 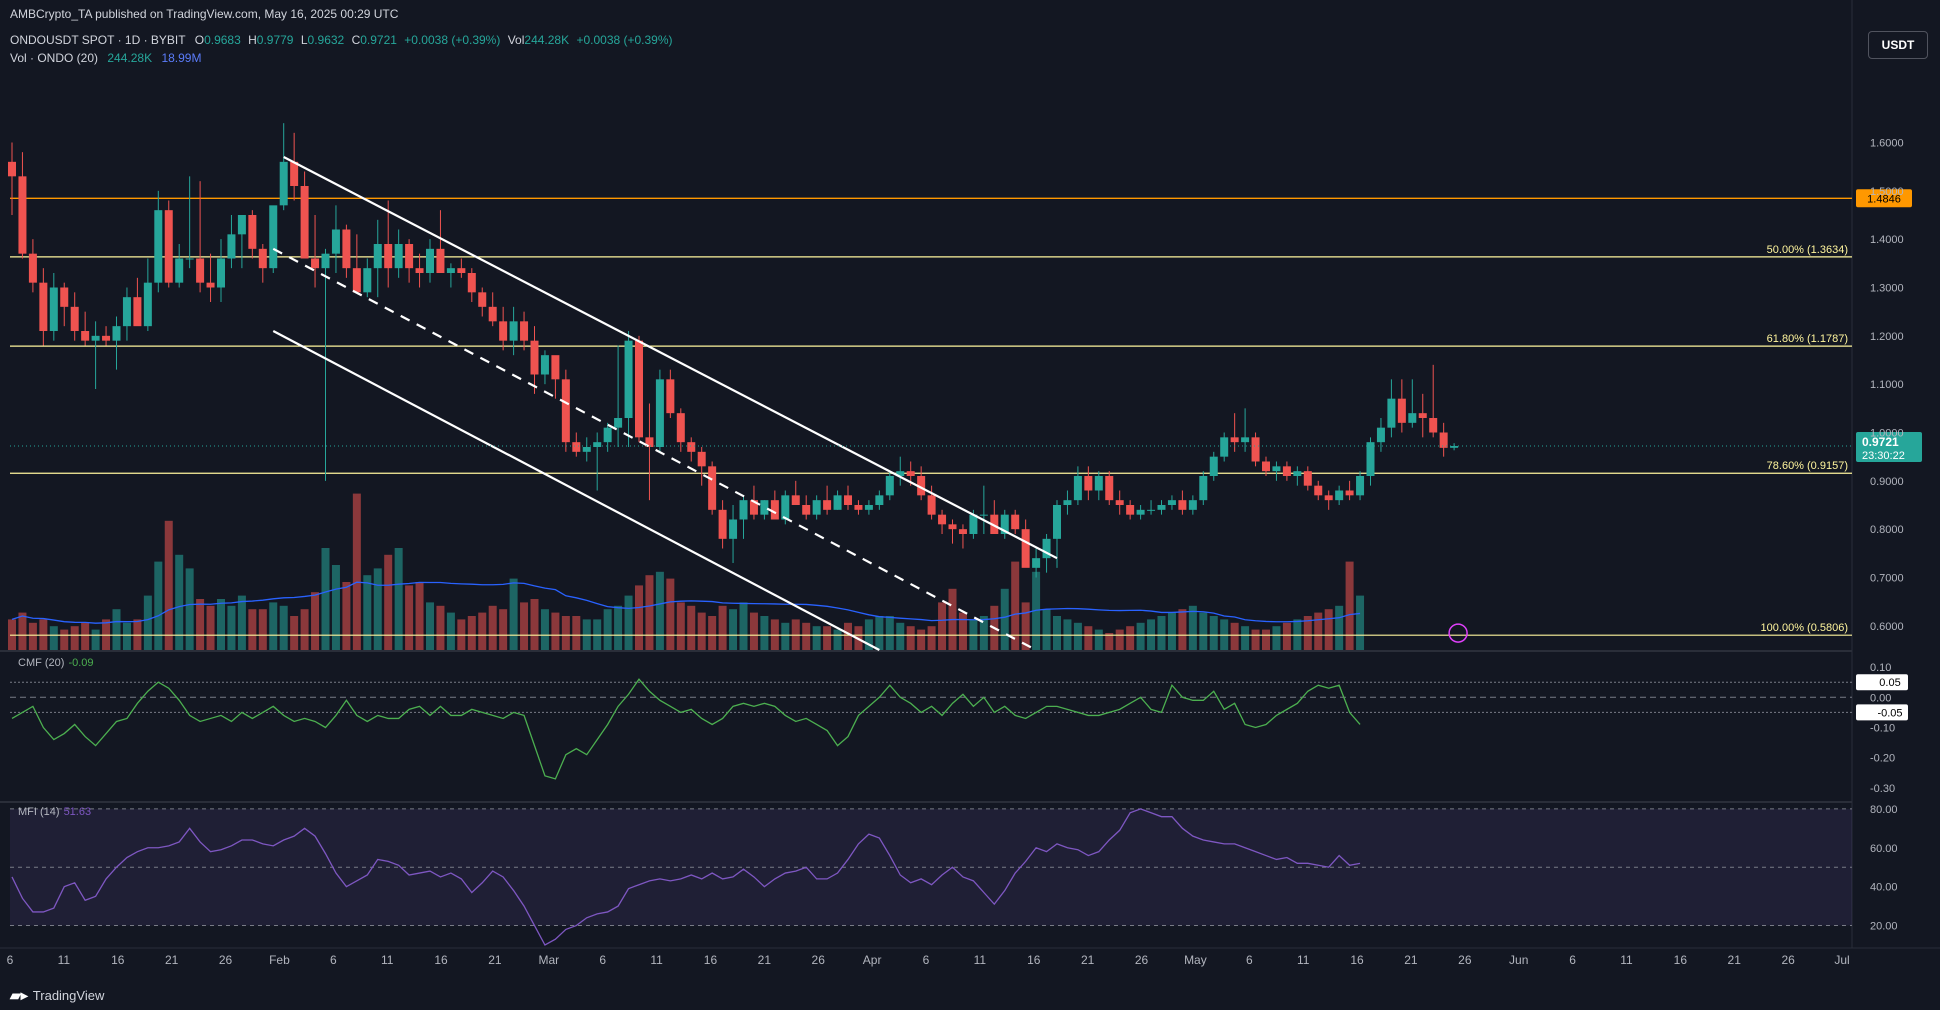 I want to click on price-tick: 1.0000, so click(x=1887, y=434).